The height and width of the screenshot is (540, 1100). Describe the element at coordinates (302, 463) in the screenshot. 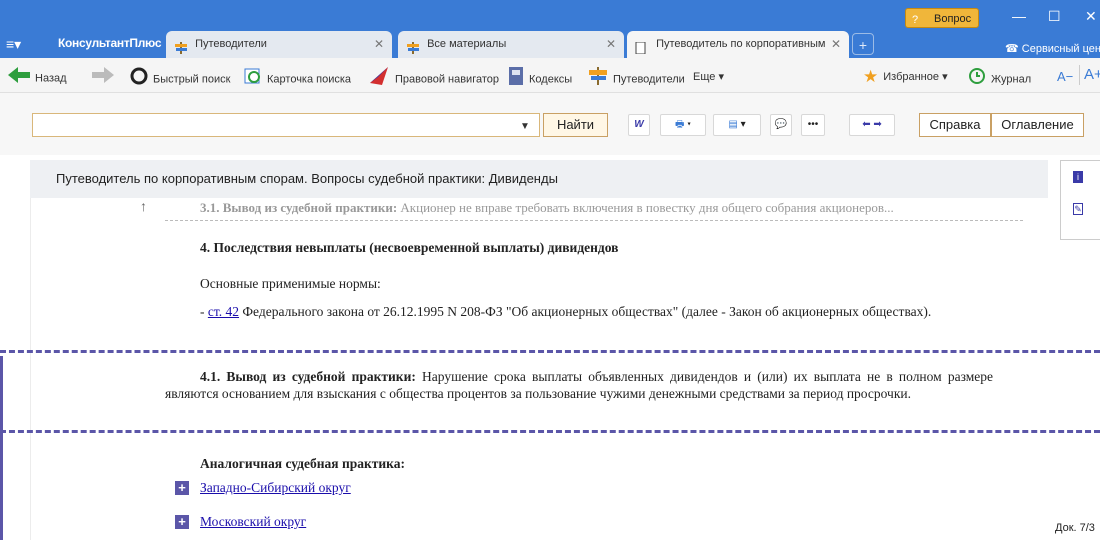

I see `similar-practice-title: Аналогичная судебная практика:` at that location.